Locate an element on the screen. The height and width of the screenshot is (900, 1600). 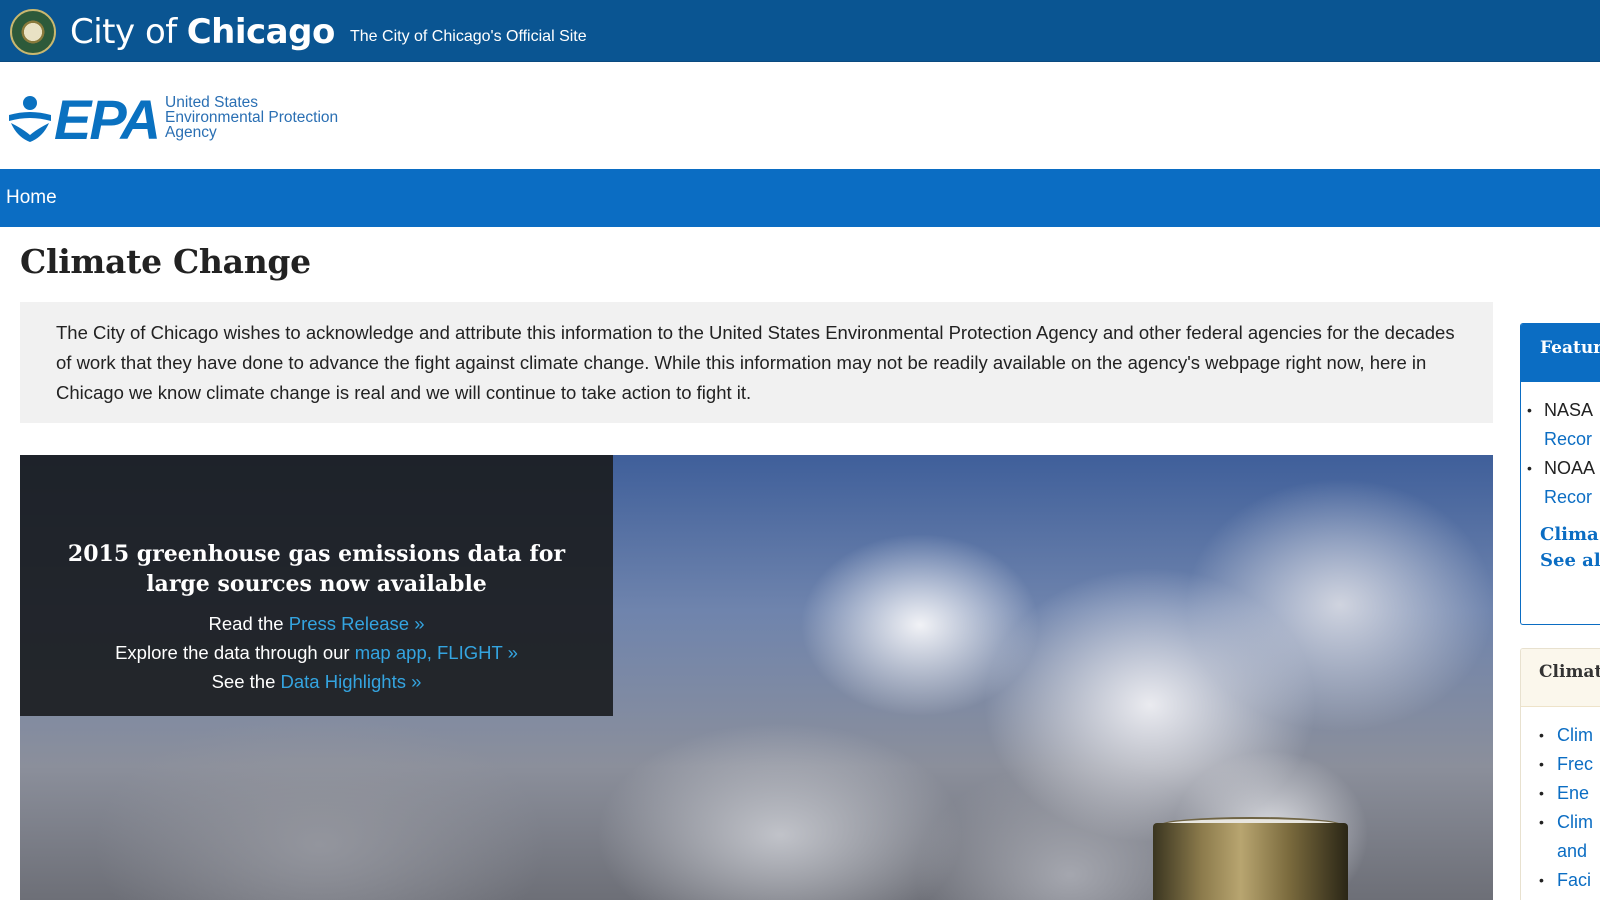
epa-agency-line-2: Environmental Protection is located at coordinates (252, 117).